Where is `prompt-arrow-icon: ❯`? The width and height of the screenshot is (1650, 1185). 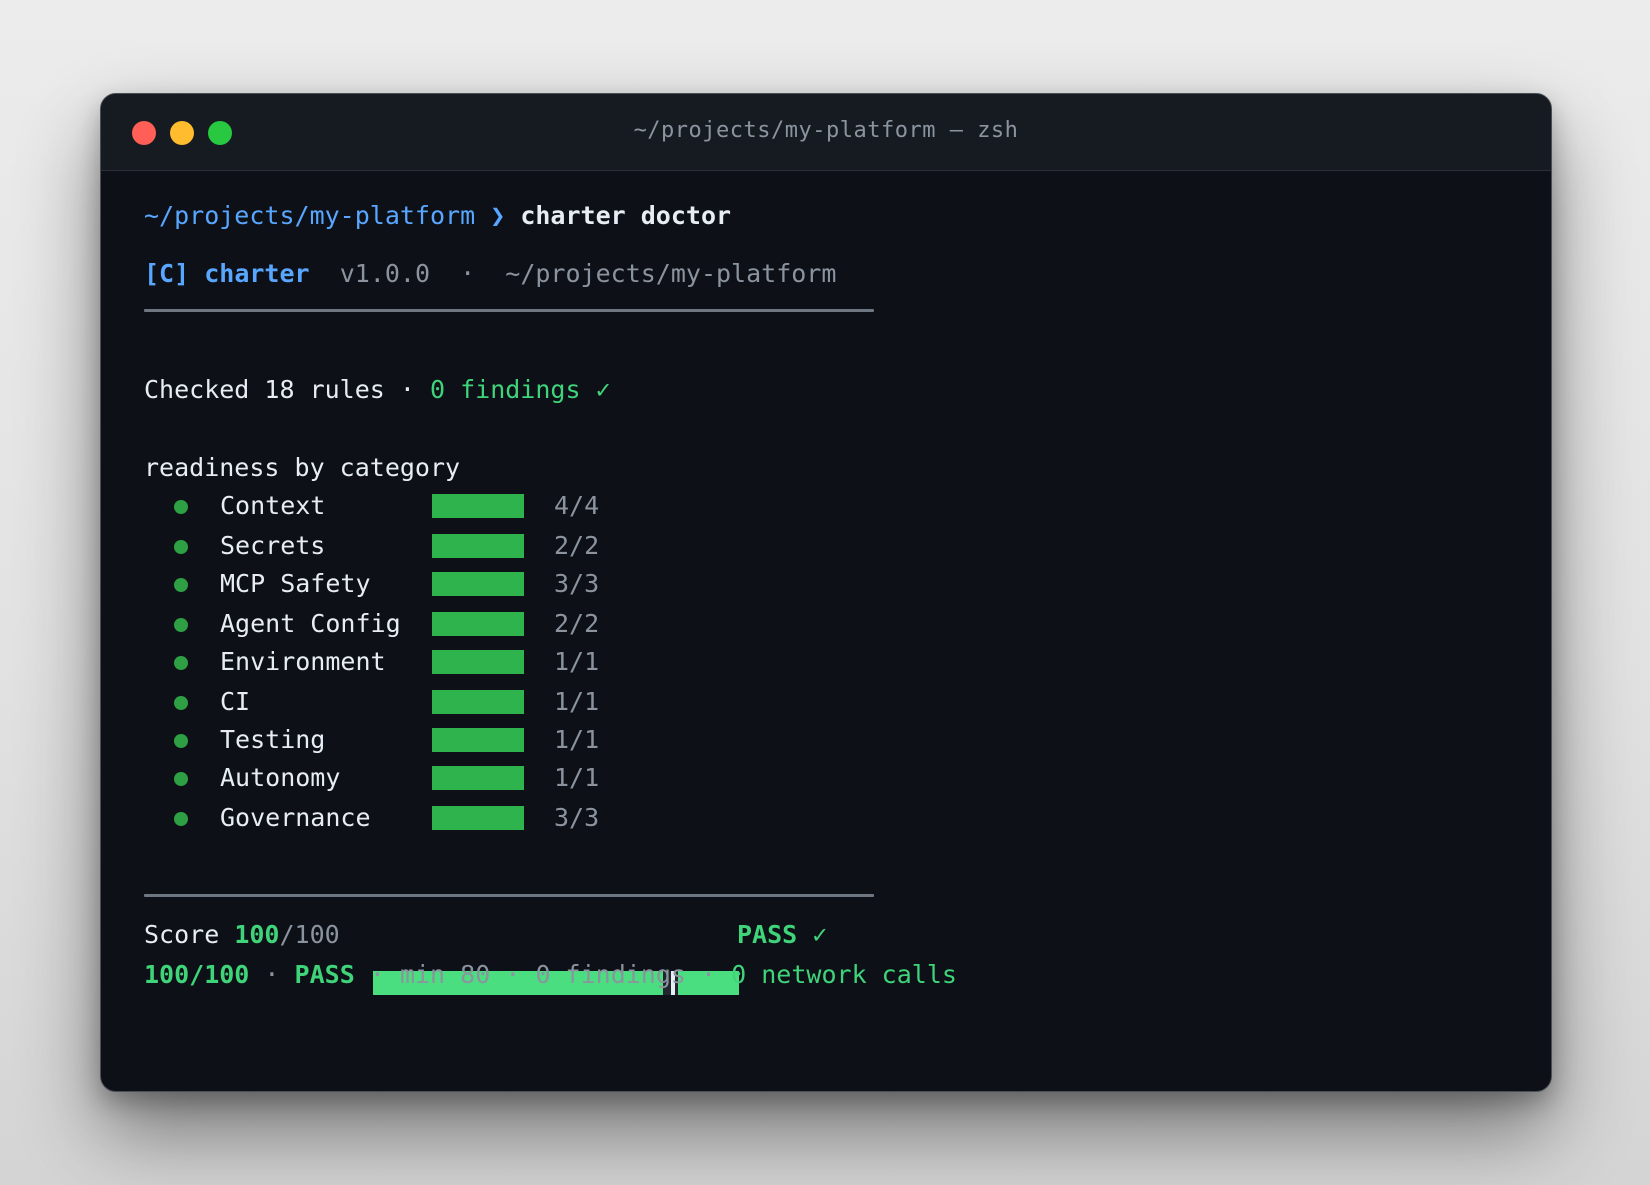
prompt-arrow-icon: ❯ is located at coordinates (498, 215).